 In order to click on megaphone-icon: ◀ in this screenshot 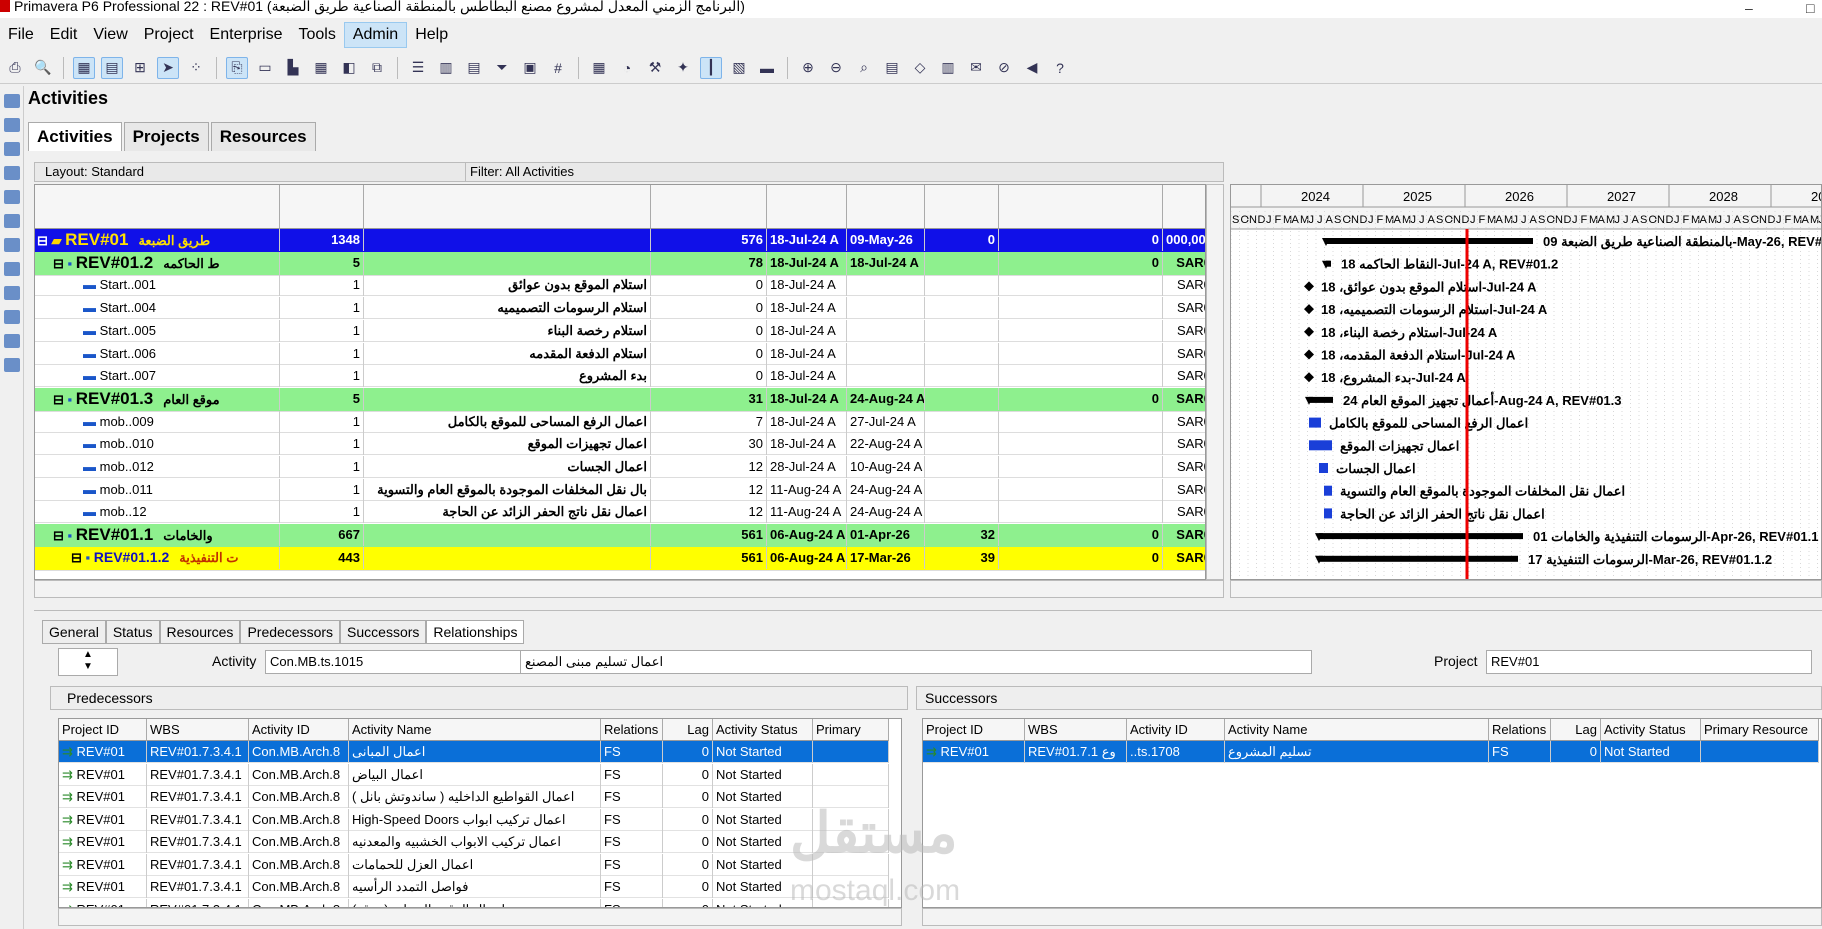, I will do `click(1032, 68)`.